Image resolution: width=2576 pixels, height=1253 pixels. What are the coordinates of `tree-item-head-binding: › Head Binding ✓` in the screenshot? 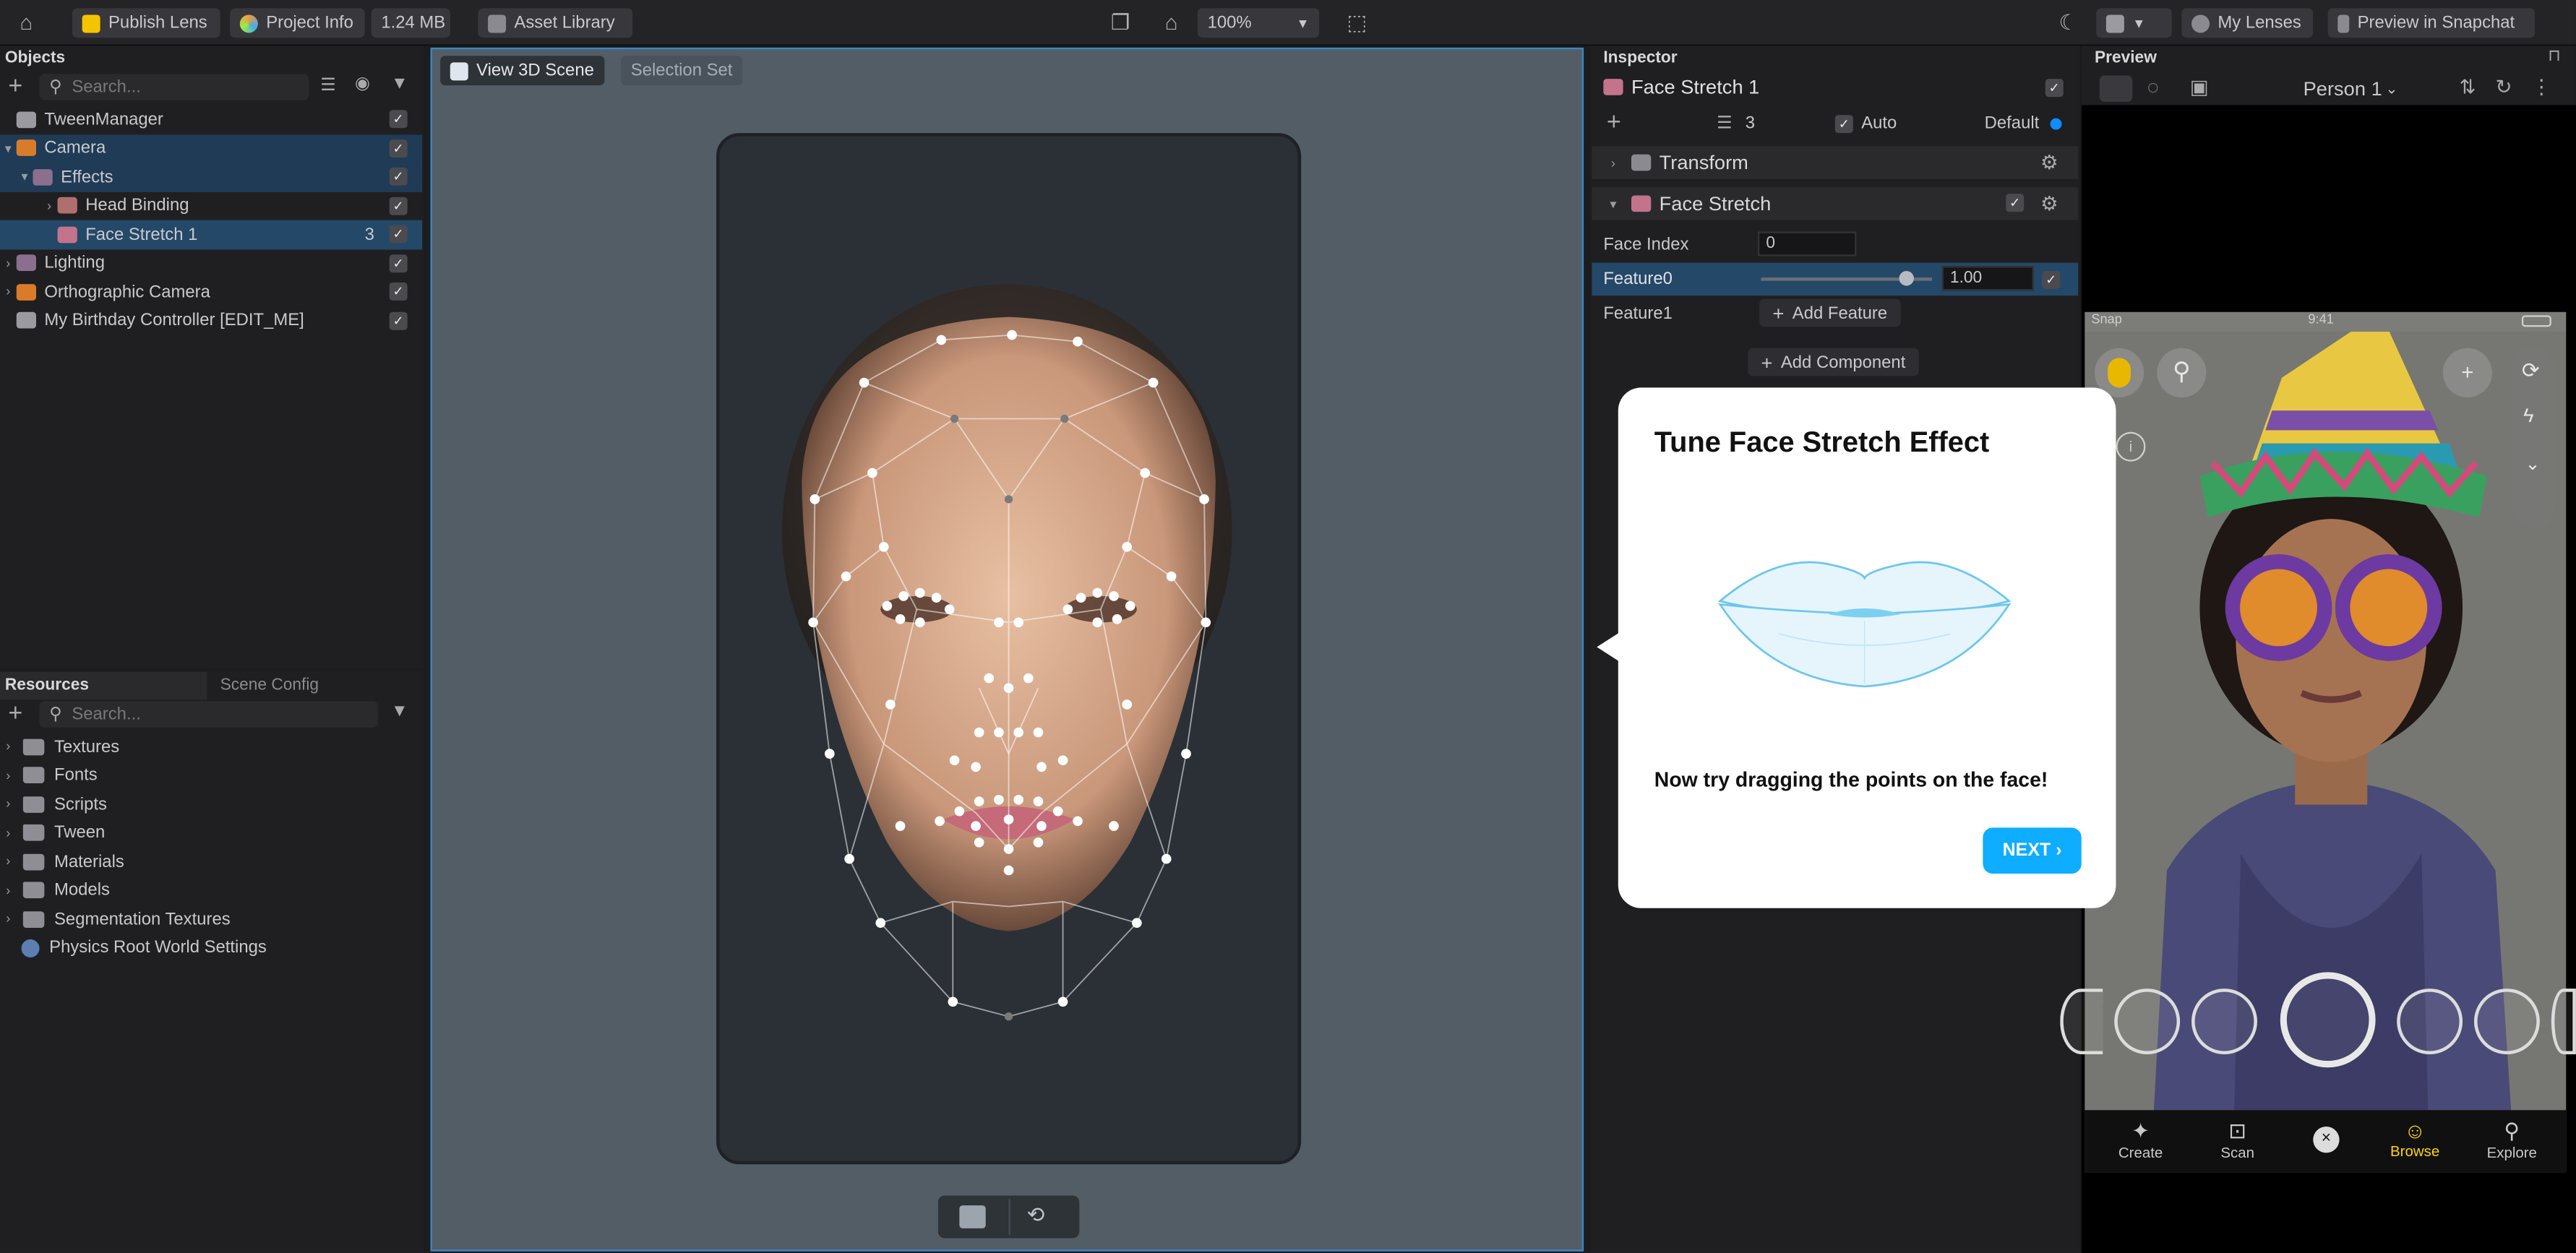 It's located at (211, 205).